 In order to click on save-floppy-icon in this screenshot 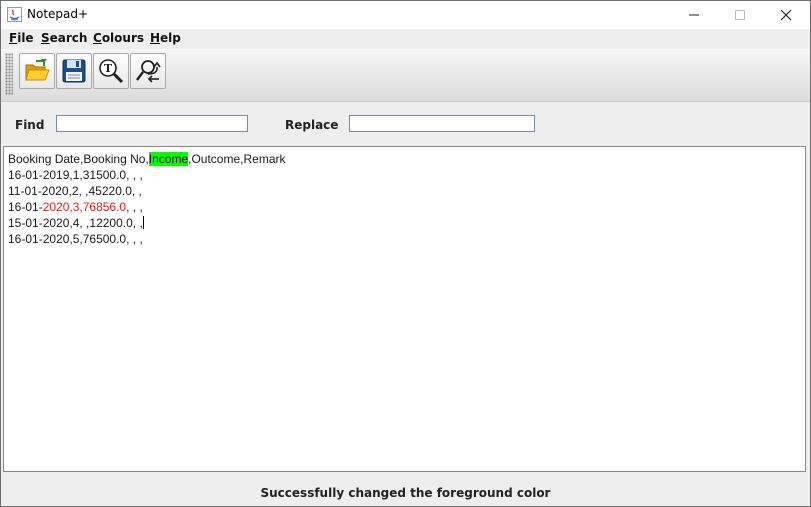, I will do `click(74, 71)`.